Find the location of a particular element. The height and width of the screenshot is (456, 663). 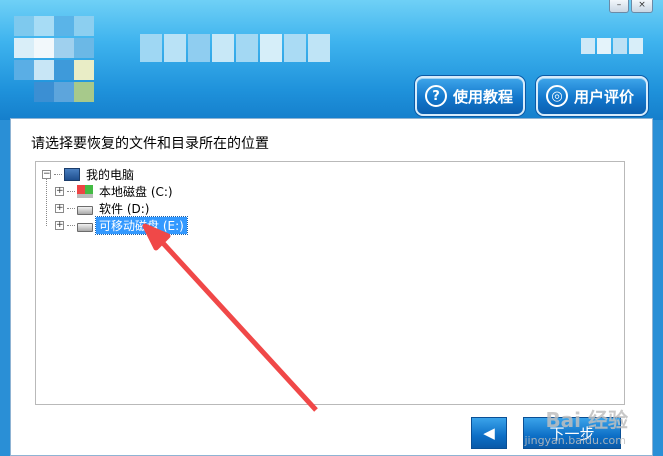

tree-node-removable-disk-e: + 可移动磁盘 (E:) is located at coordinates (115, 225).